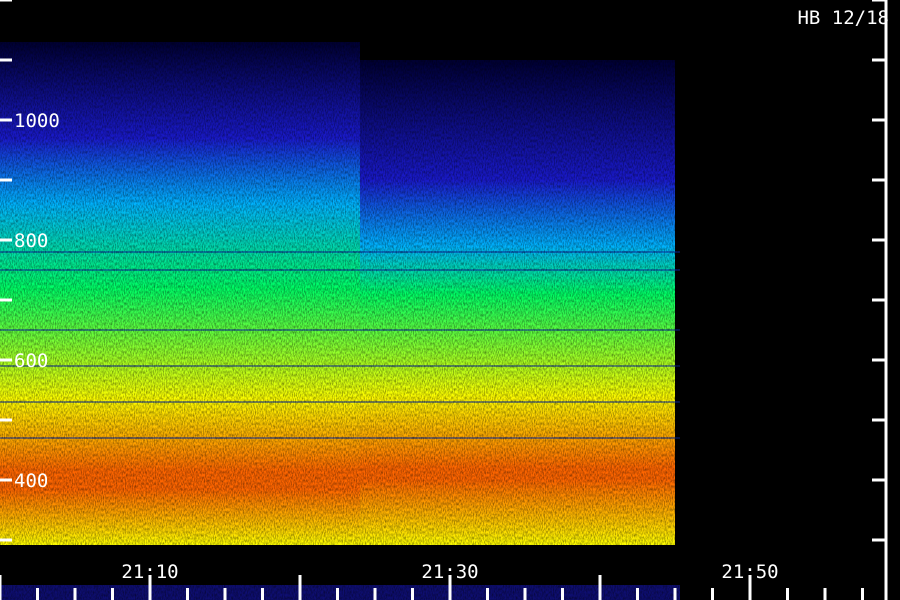 Image resolution: width=900 pixels, height=600 pixels. Describe the element at coordinates (37, 121) in the screenshot. I see `y-tick-label: 1000` at that location.